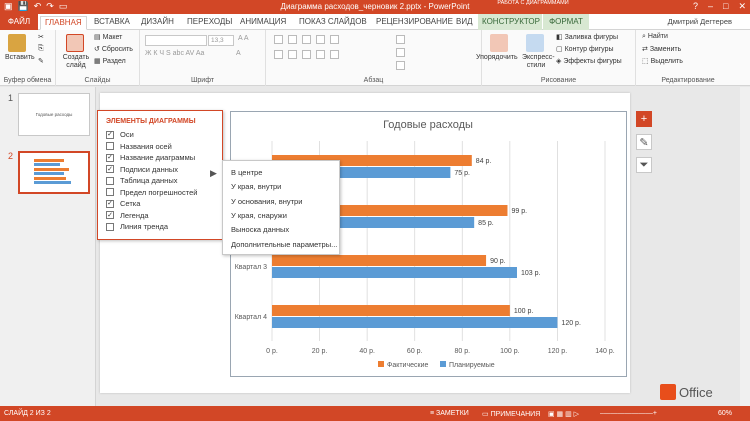  What do you see at coordinates (472, 365) in the screenshot?
I see `legend-label: Планируемые` at bounding box center [472, 365].